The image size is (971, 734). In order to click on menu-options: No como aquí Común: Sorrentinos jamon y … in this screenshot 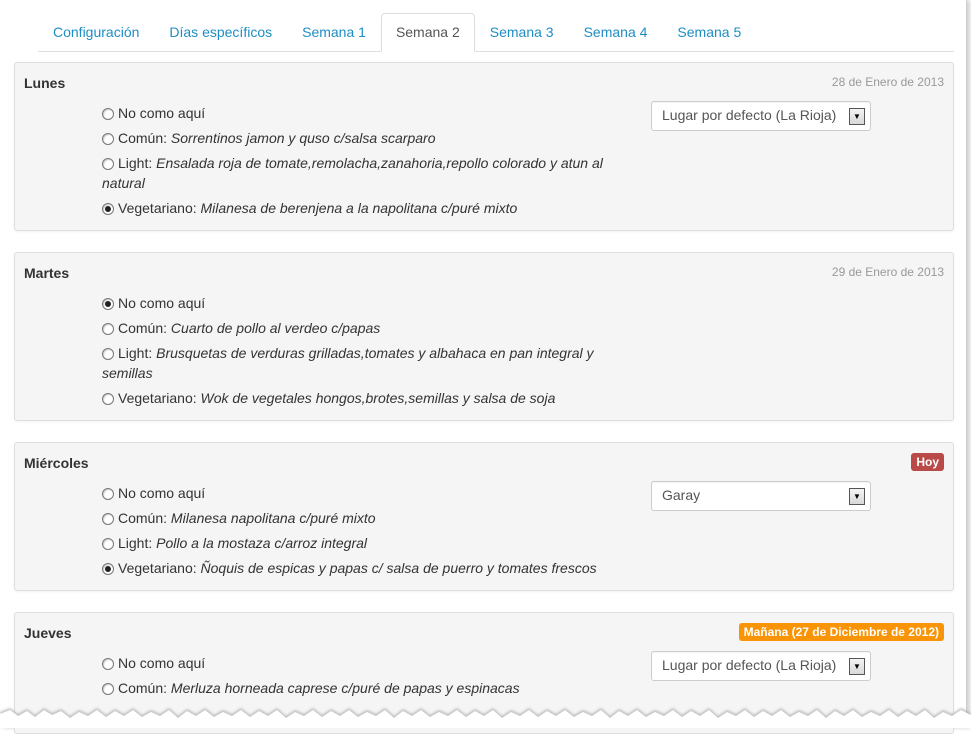, I will do `click(367, 163)`.